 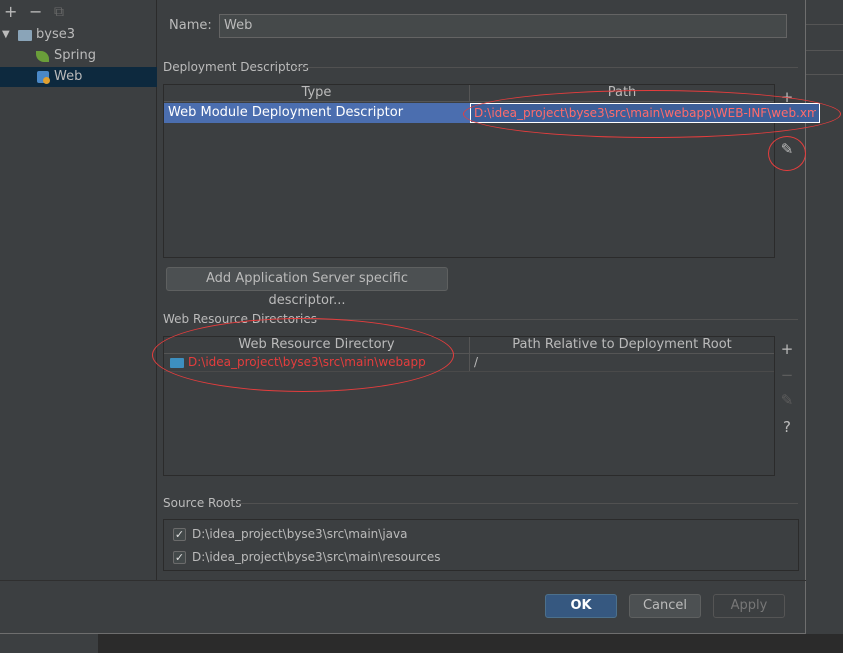 What do you see at coordinates (787, 349) in the screenshot?
I see `add-resource-icon: +` at bounding box center [787, 349].